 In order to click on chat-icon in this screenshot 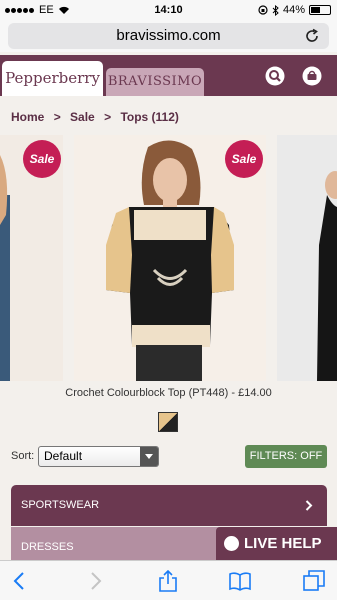, I will do `click(231, 543)`.